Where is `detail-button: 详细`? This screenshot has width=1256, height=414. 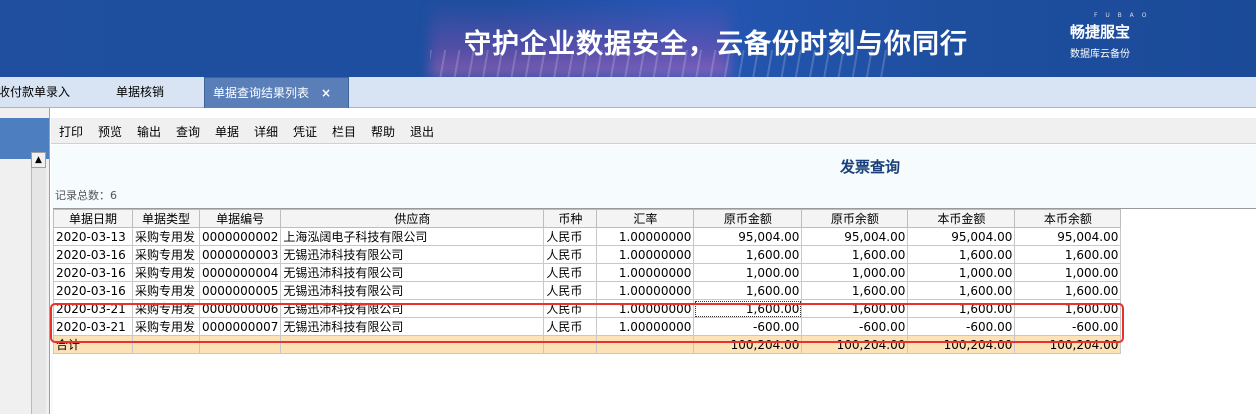 detail-button: 详细 is located at coordinates (266, 131).